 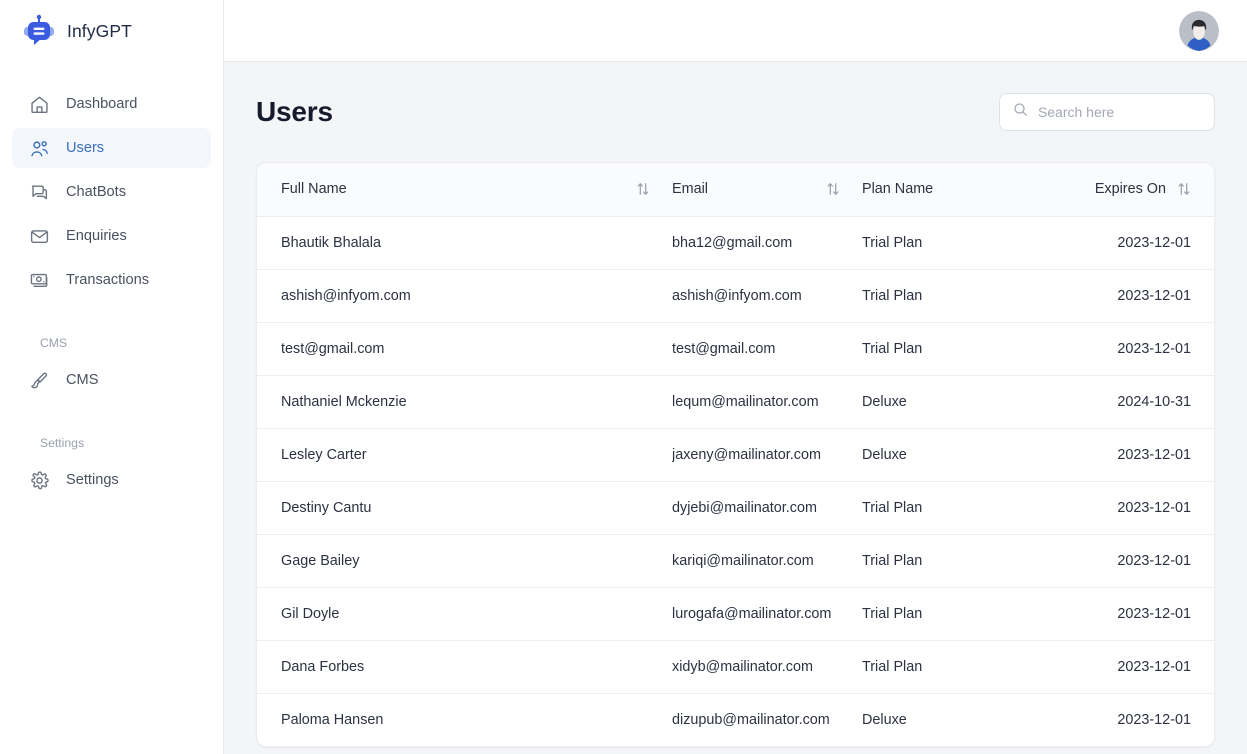 What do you see at coordinates (1020, 112) in the screenshot?
I see `search-icon` at bounding box center [1020, 112].